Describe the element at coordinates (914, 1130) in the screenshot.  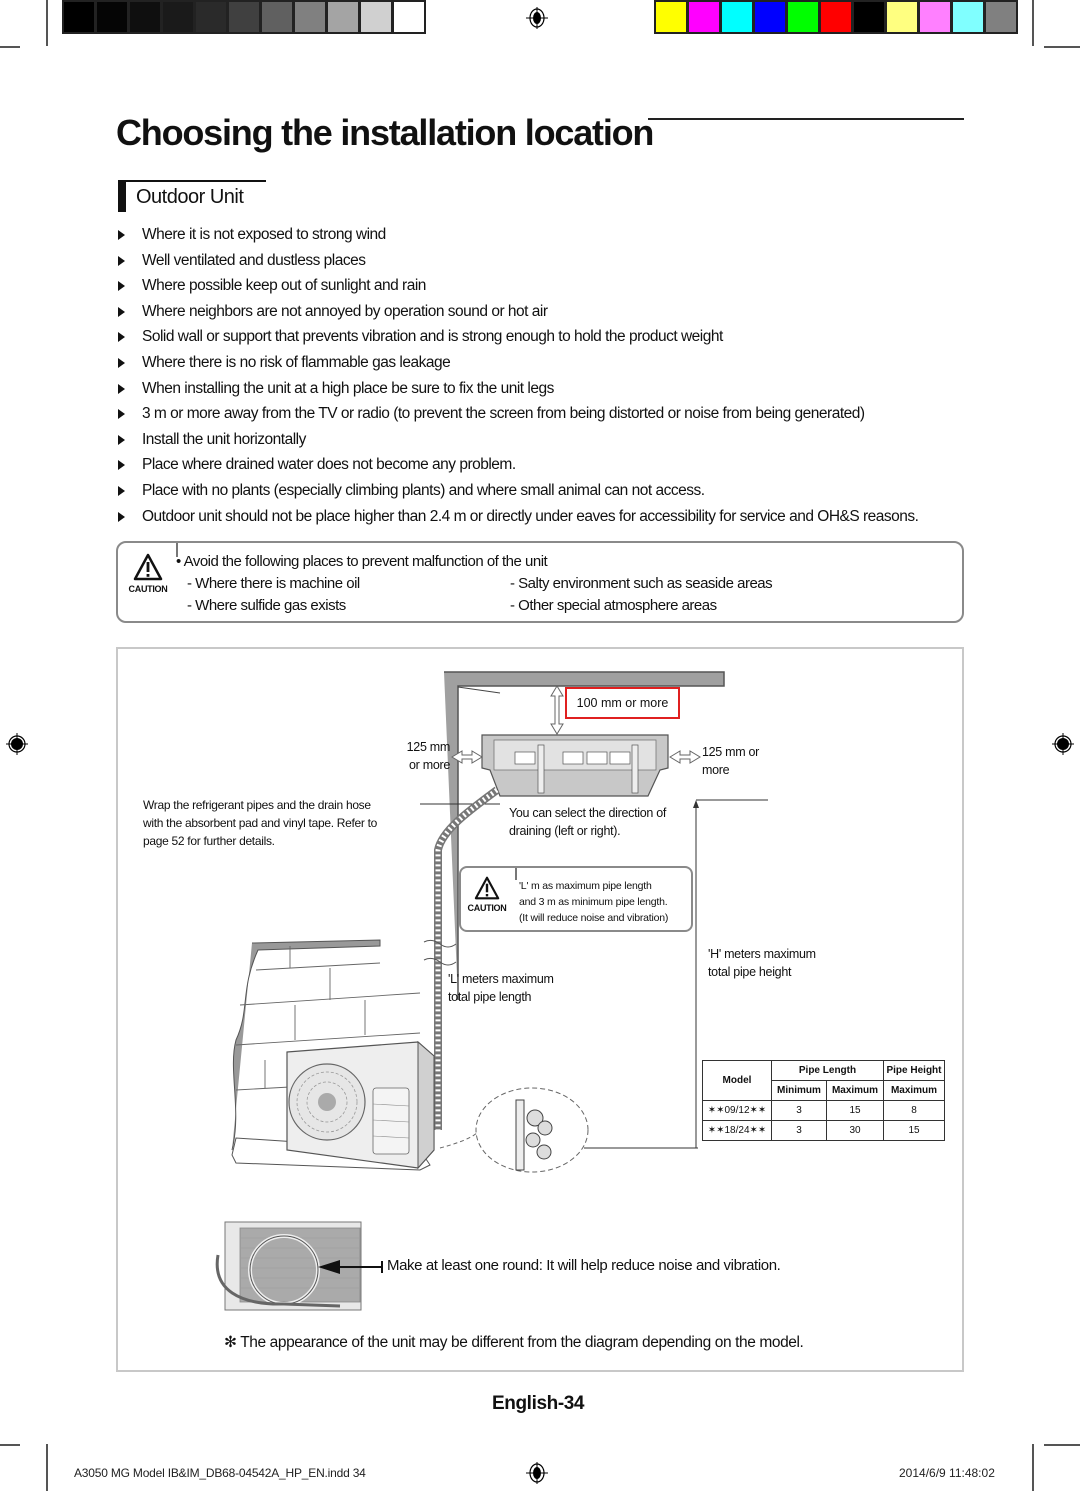
I see `cell-max-height: 15` at that location.